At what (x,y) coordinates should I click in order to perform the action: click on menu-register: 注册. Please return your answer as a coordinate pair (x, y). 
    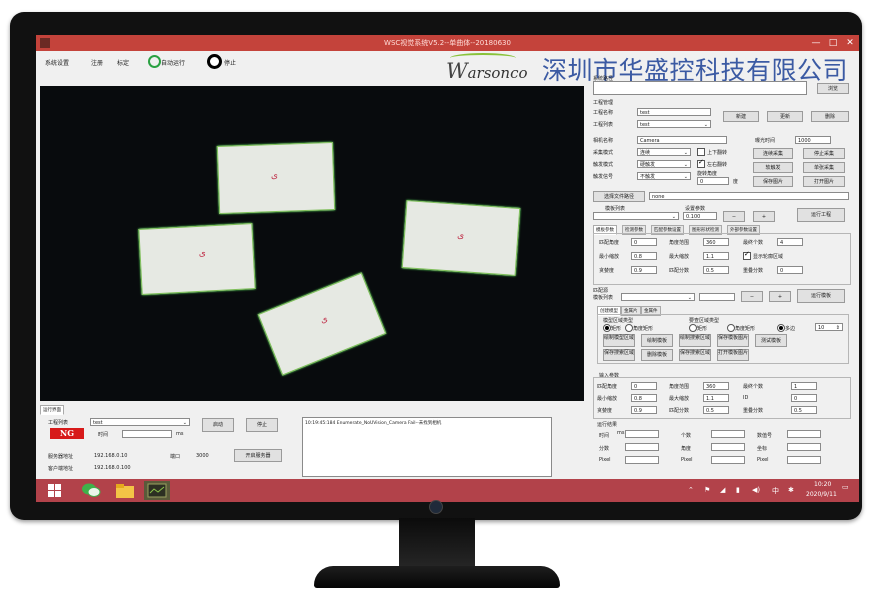
    Looking at the image, I should click on (97, 62).